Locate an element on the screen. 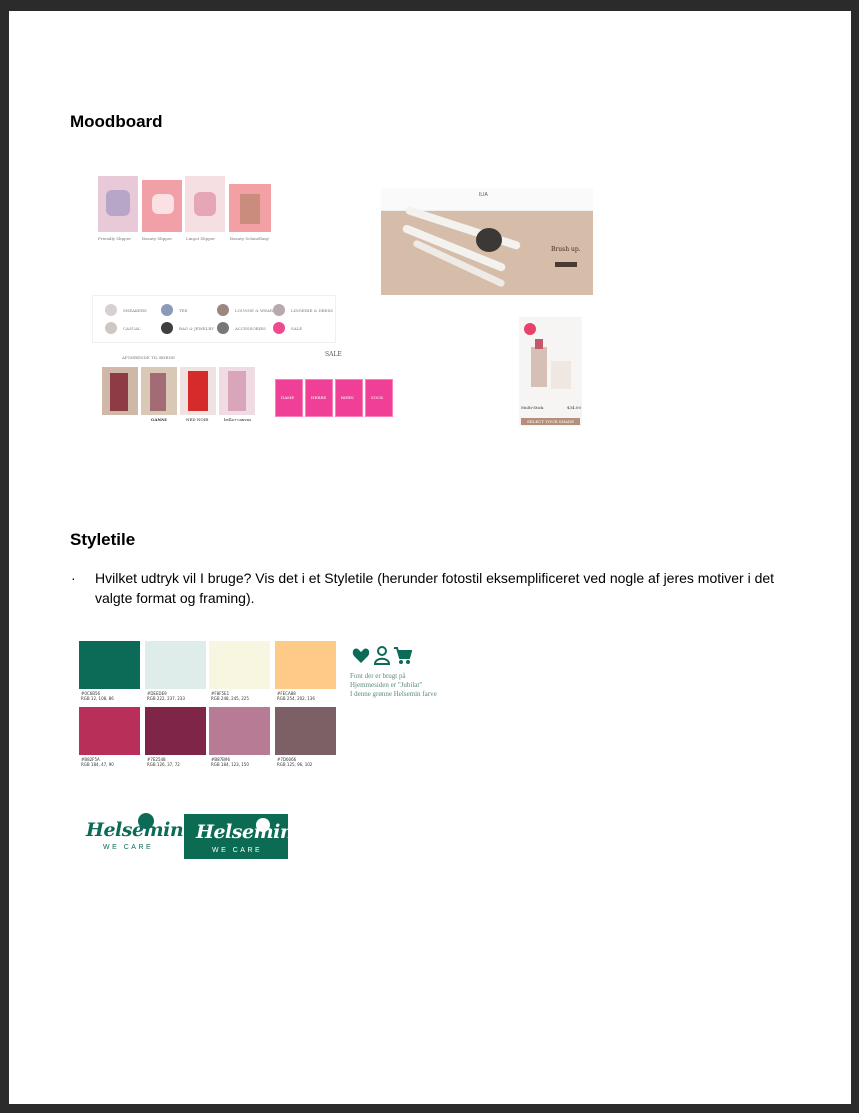  product-name: Multi-Stick is located at coordinates (532, 407).